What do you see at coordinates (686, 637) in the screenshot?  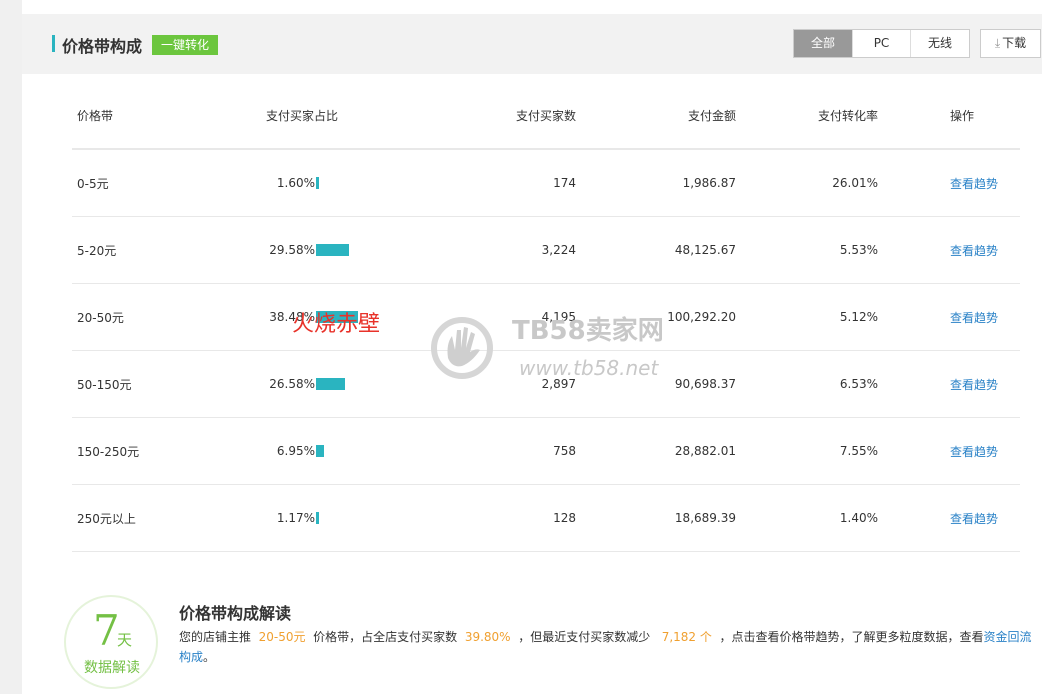 I see `highlight-buyer-decrease: 7,182 个` at bounding box center [686, 637].